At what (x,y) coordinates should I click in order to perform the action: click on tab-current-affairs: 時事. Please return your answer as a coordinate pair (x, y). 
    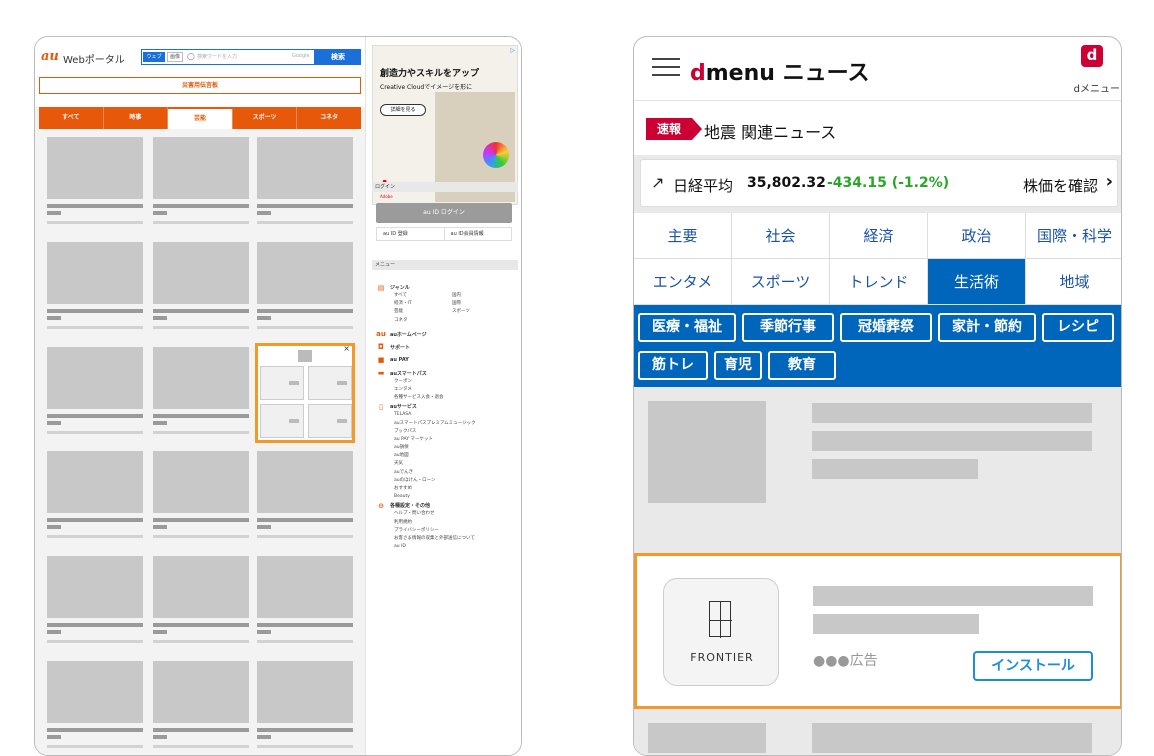
    Looking at the image, I should click on (136, 118).